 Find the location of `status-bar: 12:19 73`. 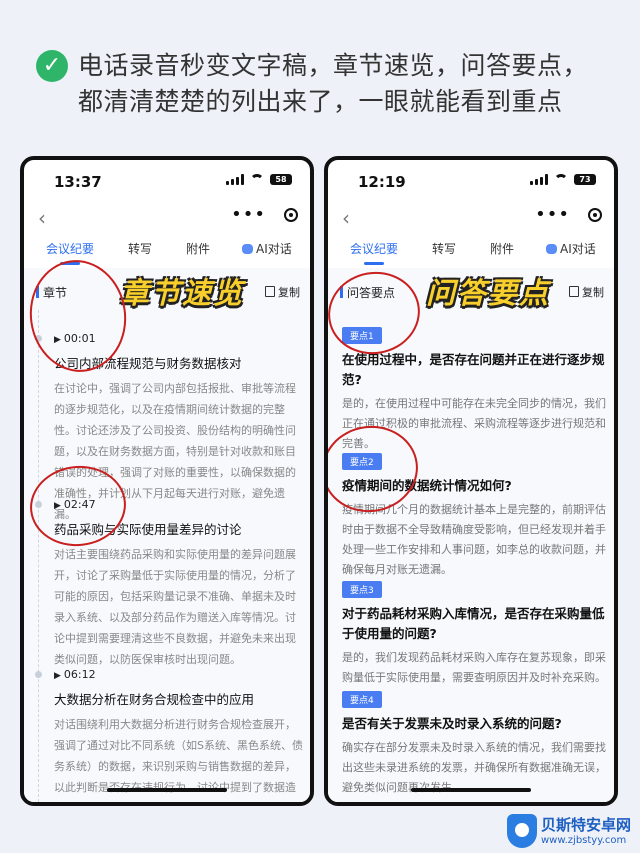

status-bar: 12:19 73 is located at coordinates (471, 180).